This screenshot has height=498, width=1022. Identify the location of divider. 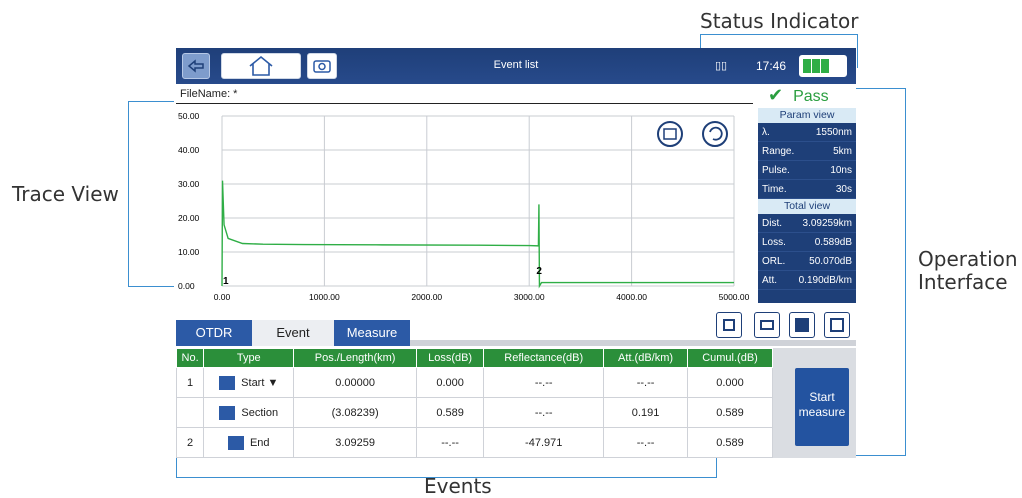
(464, 103).